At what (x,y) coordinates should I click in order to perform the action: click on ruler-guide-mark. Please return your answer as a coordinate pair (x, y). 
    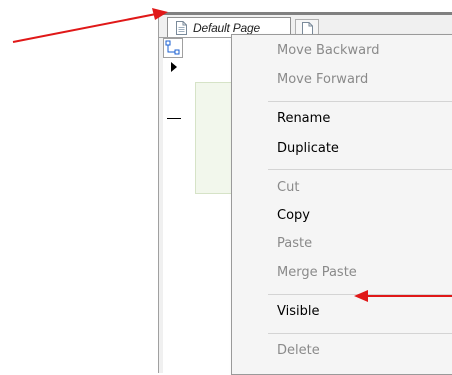
    Looking at the image, I should click on (174, 118).